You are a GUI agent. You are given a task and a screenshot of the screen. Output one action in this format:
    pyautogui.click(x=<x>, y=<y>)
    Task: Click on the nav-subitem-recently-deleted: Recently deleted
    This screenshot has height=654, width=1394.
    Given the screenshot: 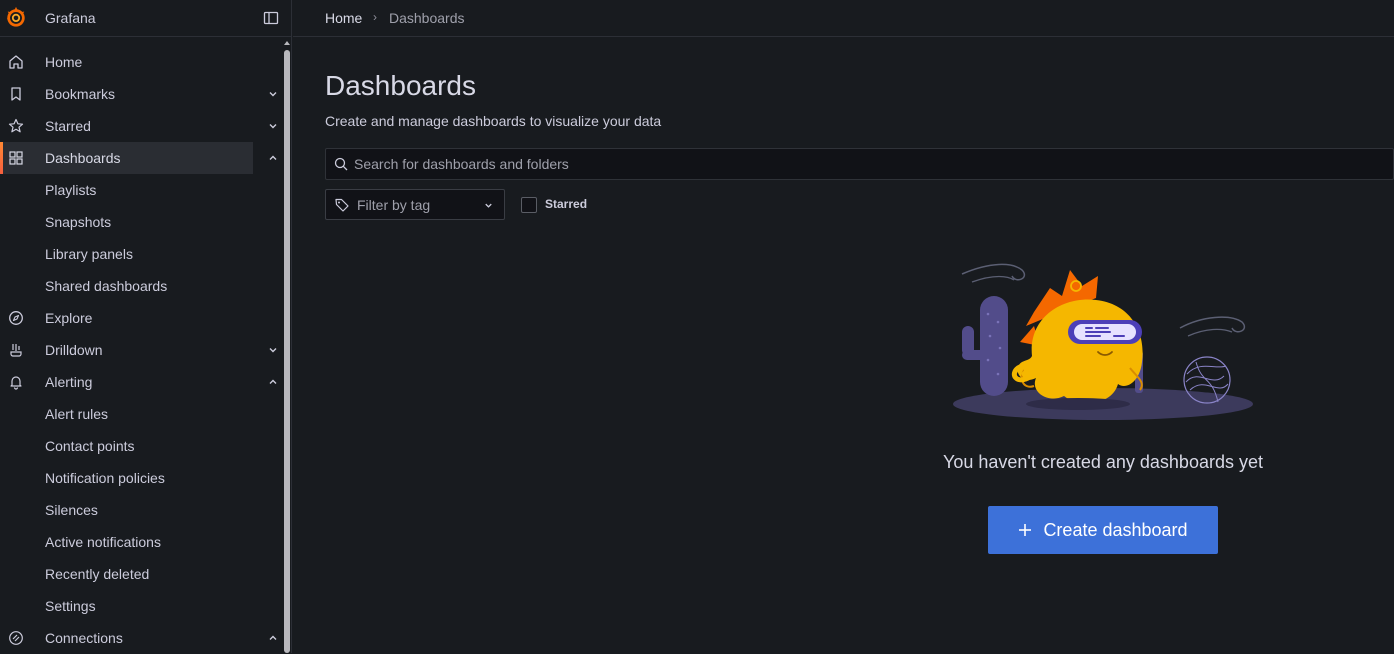 What is the action you would take?
    pyautogui.click(x=97, y=574)
    